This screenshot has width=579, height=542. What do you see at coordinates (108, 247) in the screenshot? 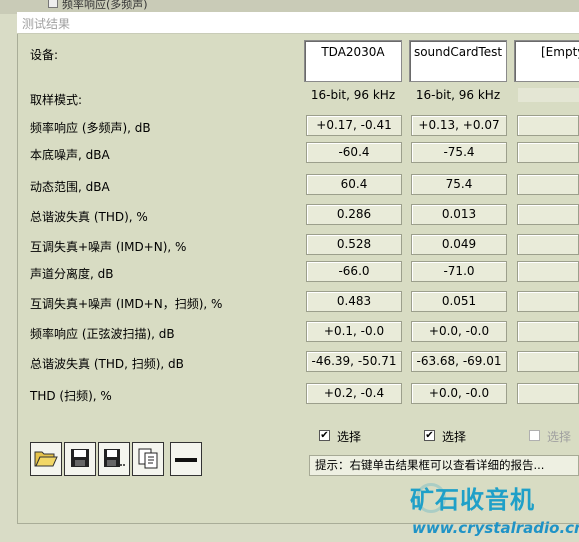
I see `row-label-imd-n: 互调失真+噪声 (IMD+N), %` at bounding box center [108, 247].